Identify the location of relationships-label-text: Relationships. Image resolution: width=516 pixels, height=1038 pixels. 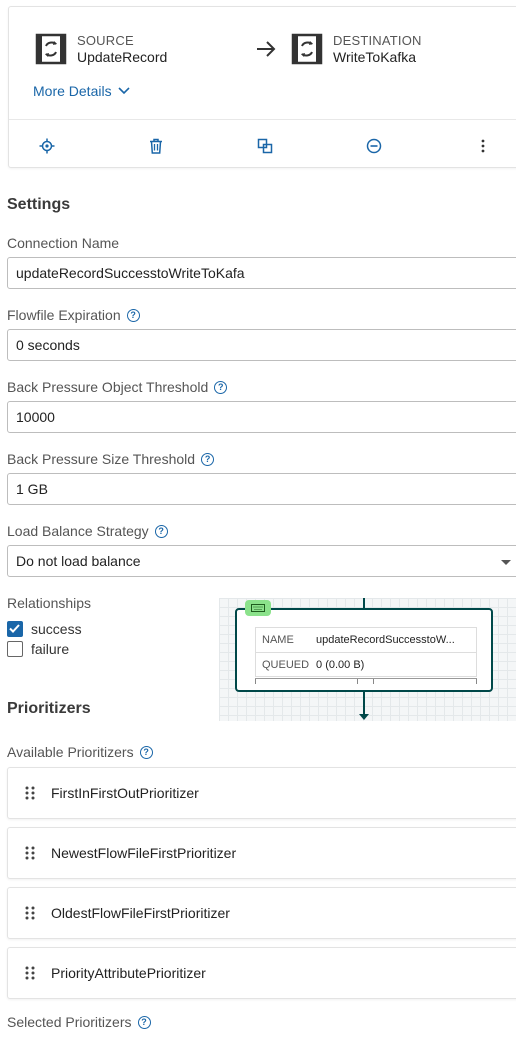
(49, 603).